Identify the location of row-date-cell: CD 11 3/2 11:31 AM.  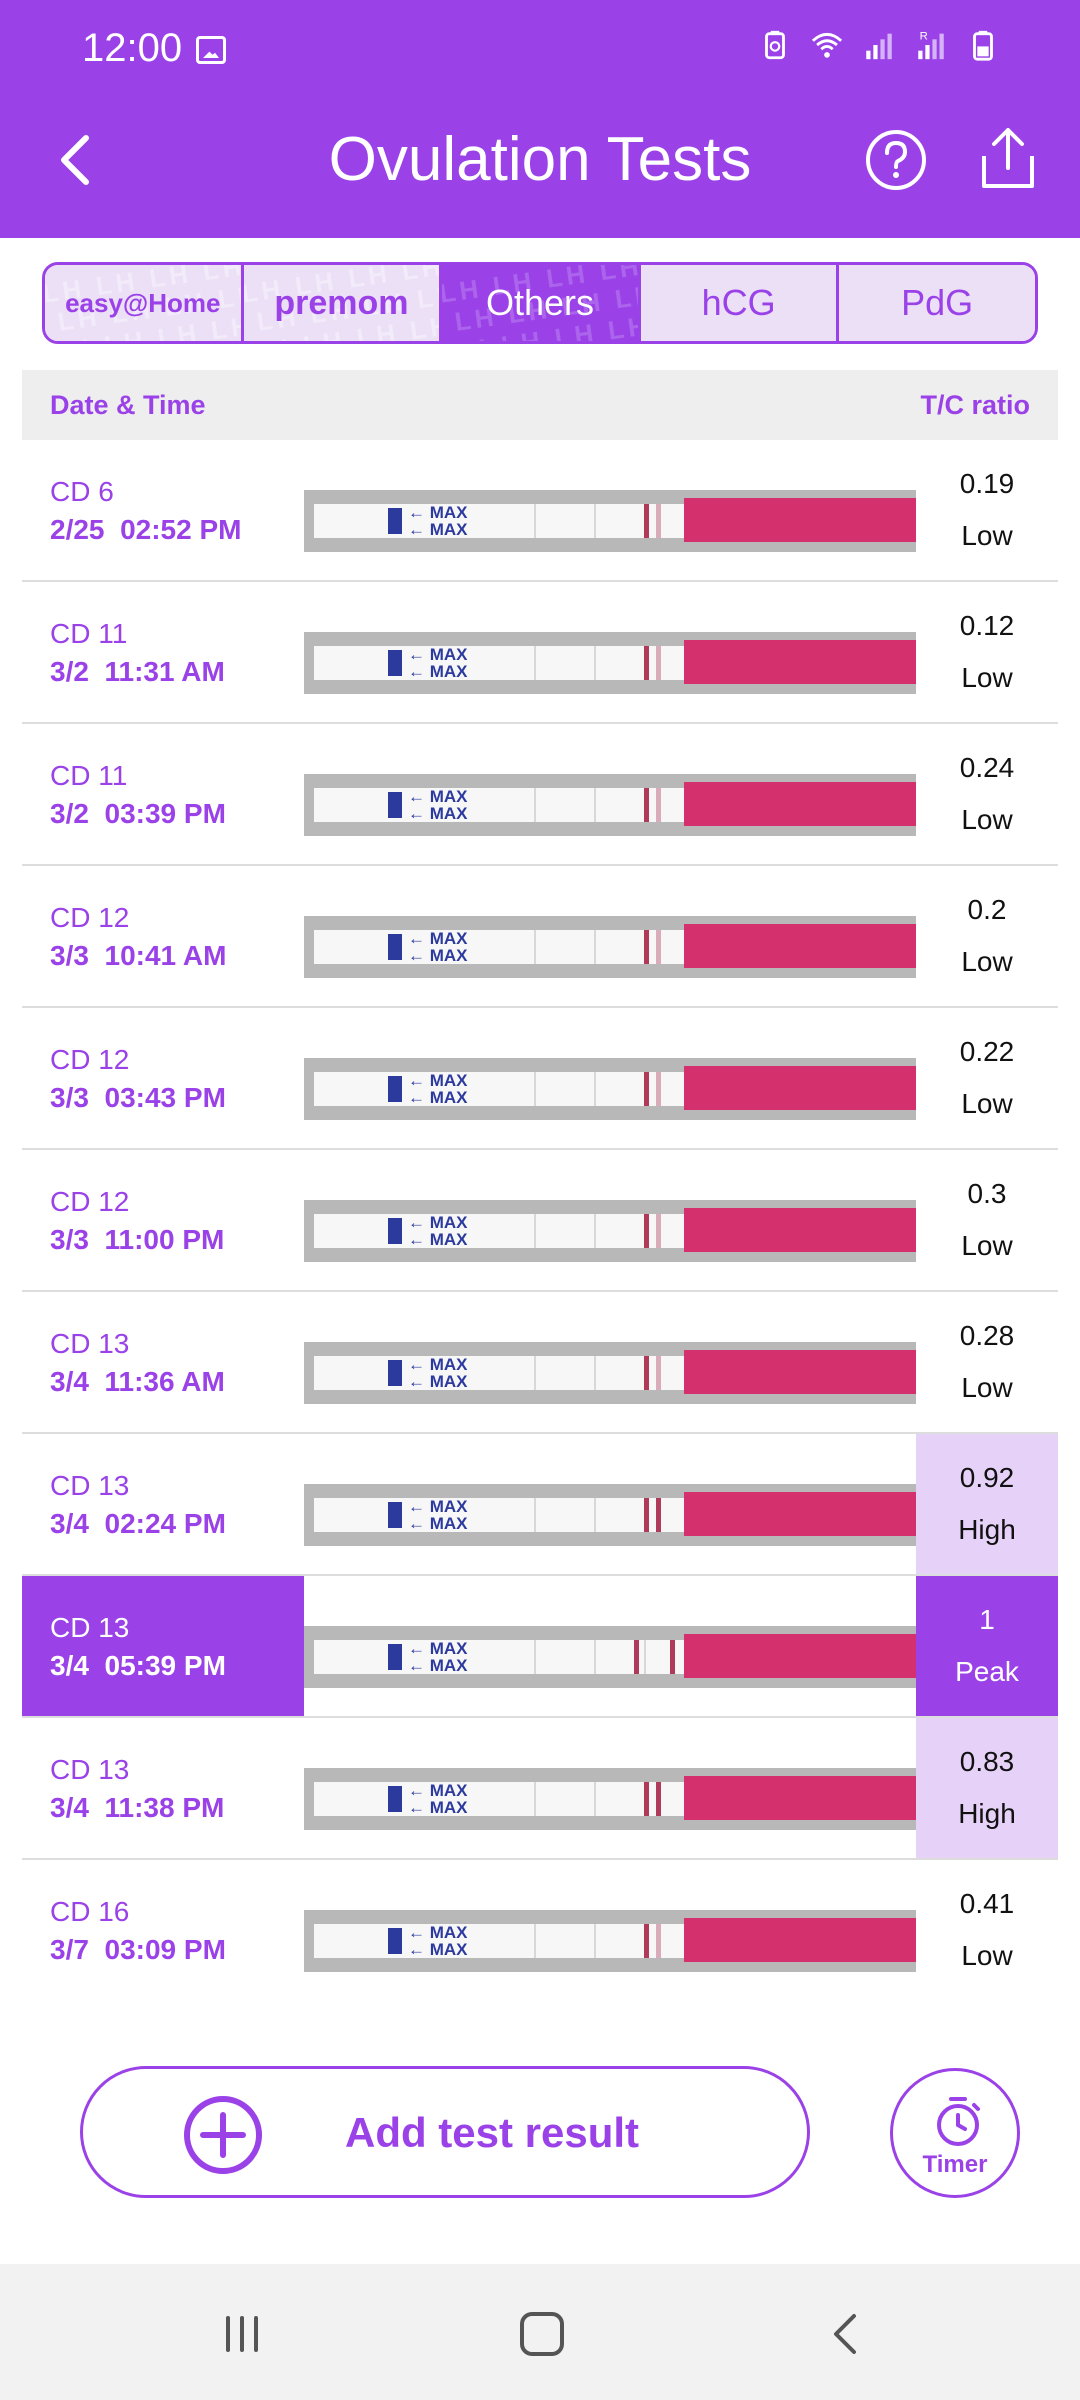
(163, 652).